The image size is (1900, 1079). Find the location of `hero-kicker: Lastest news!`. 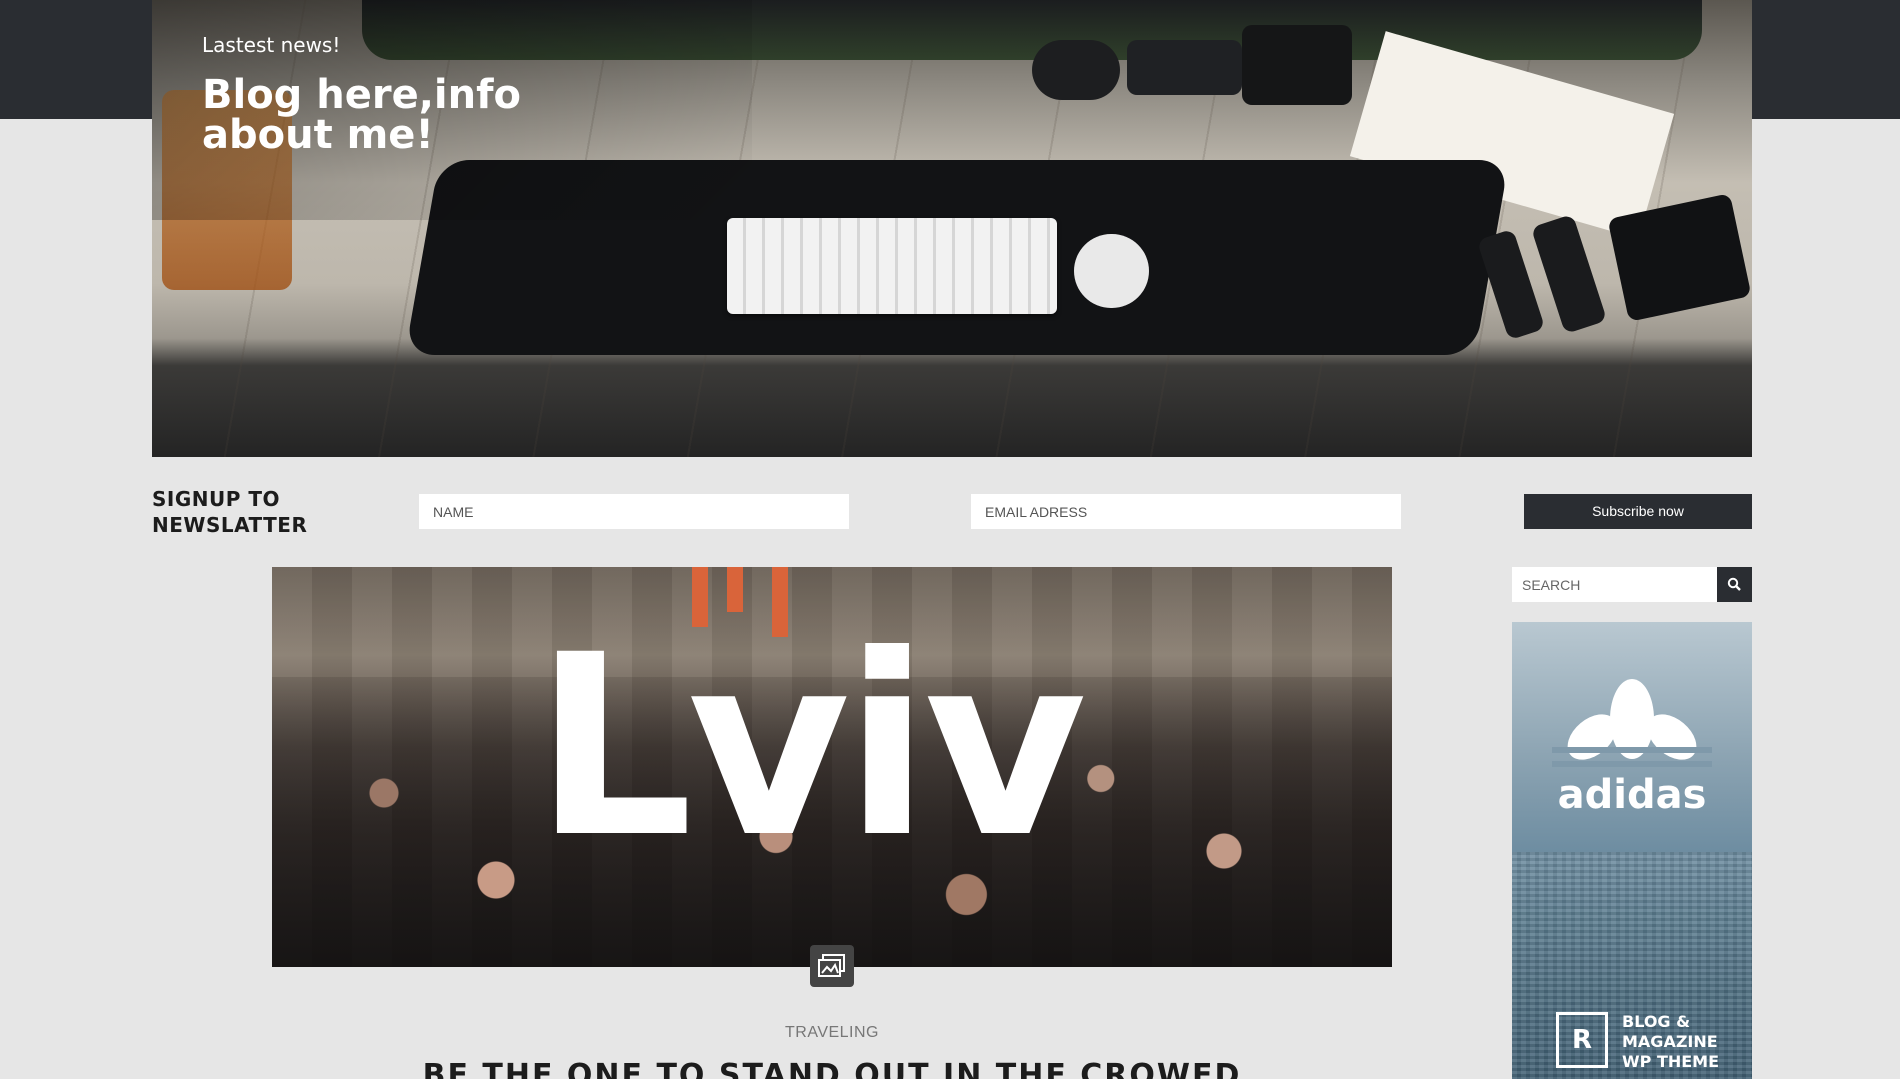

hero-kicker: Lastest news! is located at coordinates (271, 45).